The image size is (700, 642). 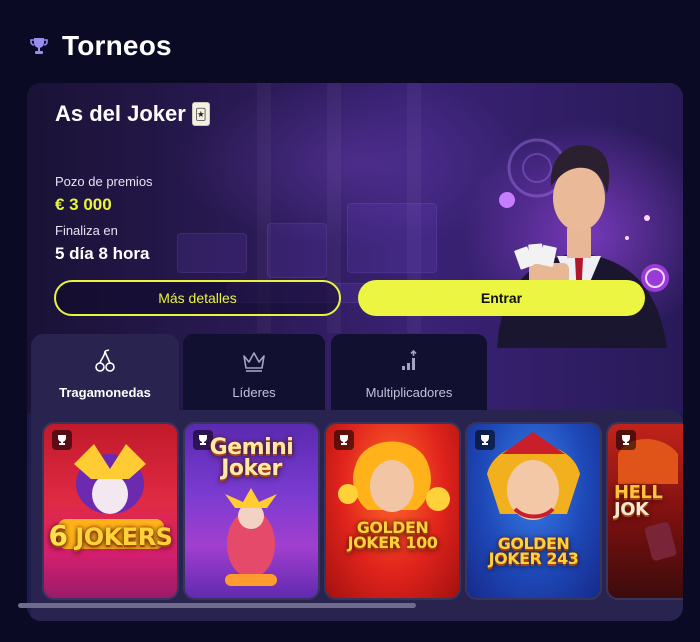 What do you see at coordinates (39, 46) in the screenshot?
I see `trophy-icon` at bounding box center [39, 46].